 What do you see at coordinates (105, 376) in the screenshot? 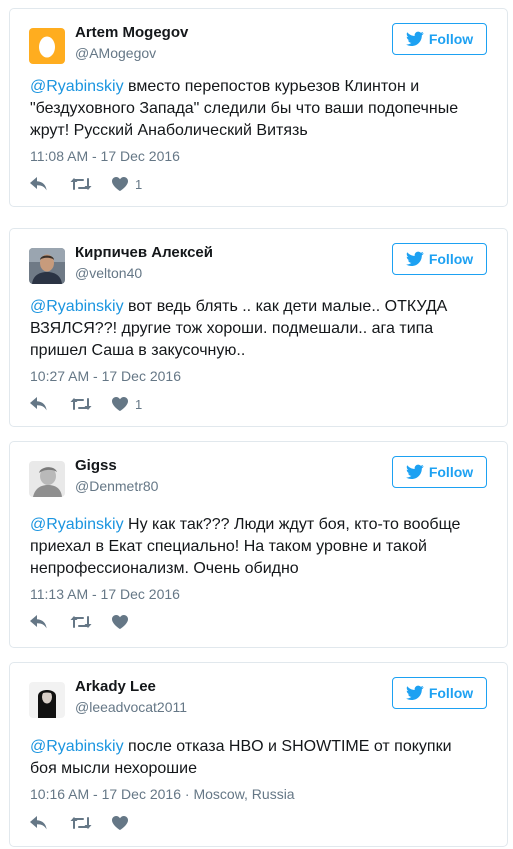
I see `timestamp: 10:27 AM - 17 Dec 2016` at bounding box center [105, 376].